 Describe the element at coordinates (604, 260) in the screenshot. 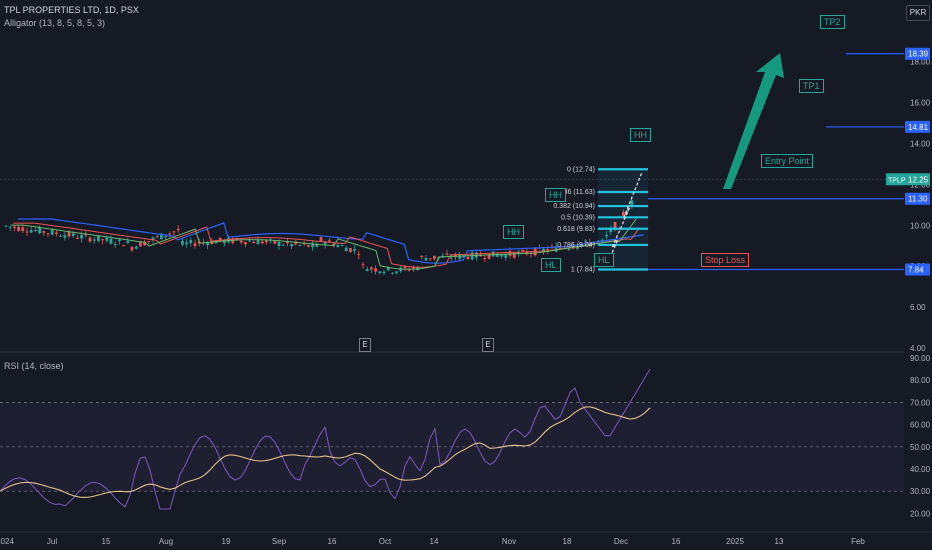

I see `hl-label-2: HL` at that location.